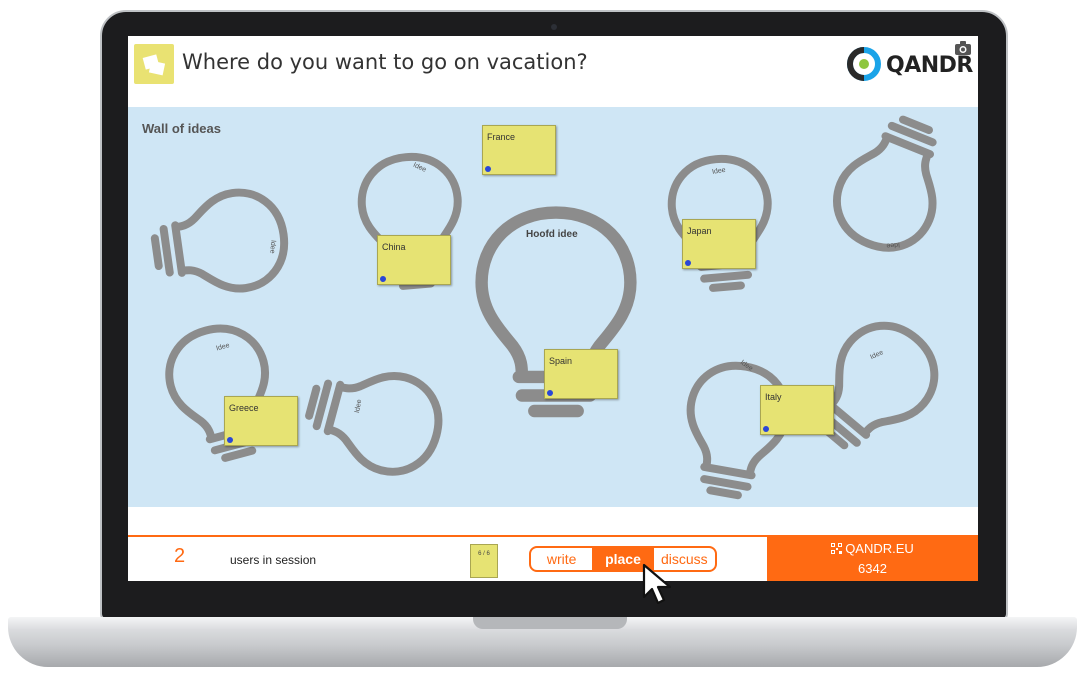 The width and height of the screenshot is (1085, 679). What do you see at coordinates (561, 361) in the screenshot?
I see `note-text: Spain` at bounding box center [561, 361].